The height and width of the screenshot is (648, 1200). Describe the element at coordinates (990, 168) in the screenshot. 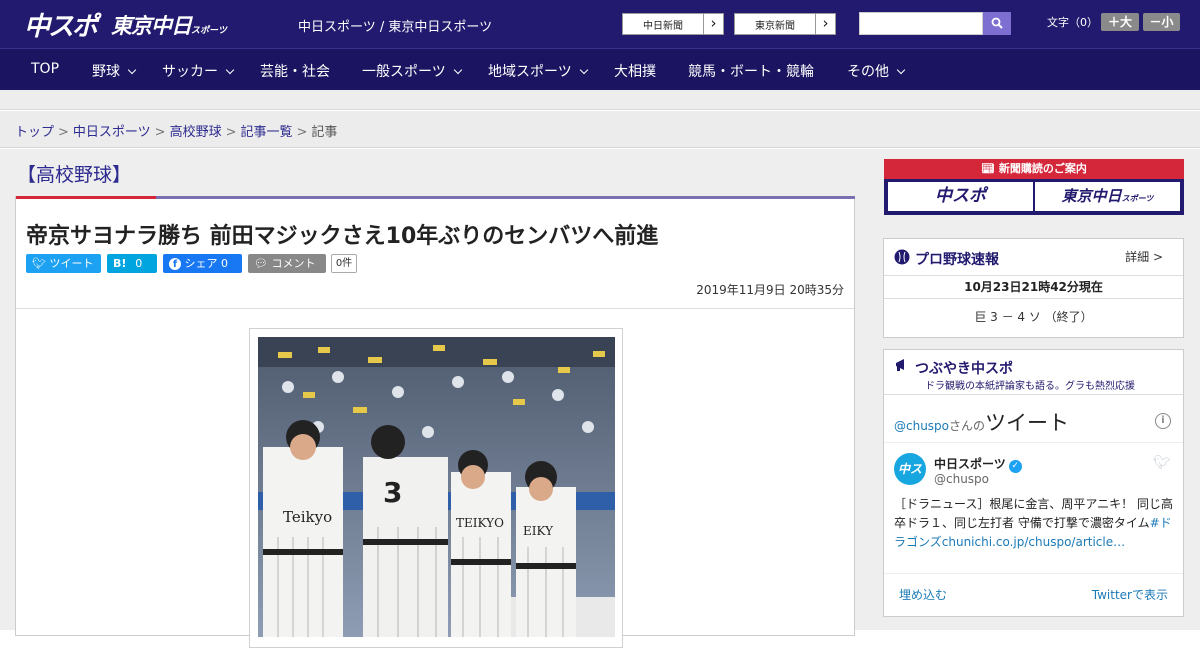

I see `newspaper-icon: 📰︎` at that location.